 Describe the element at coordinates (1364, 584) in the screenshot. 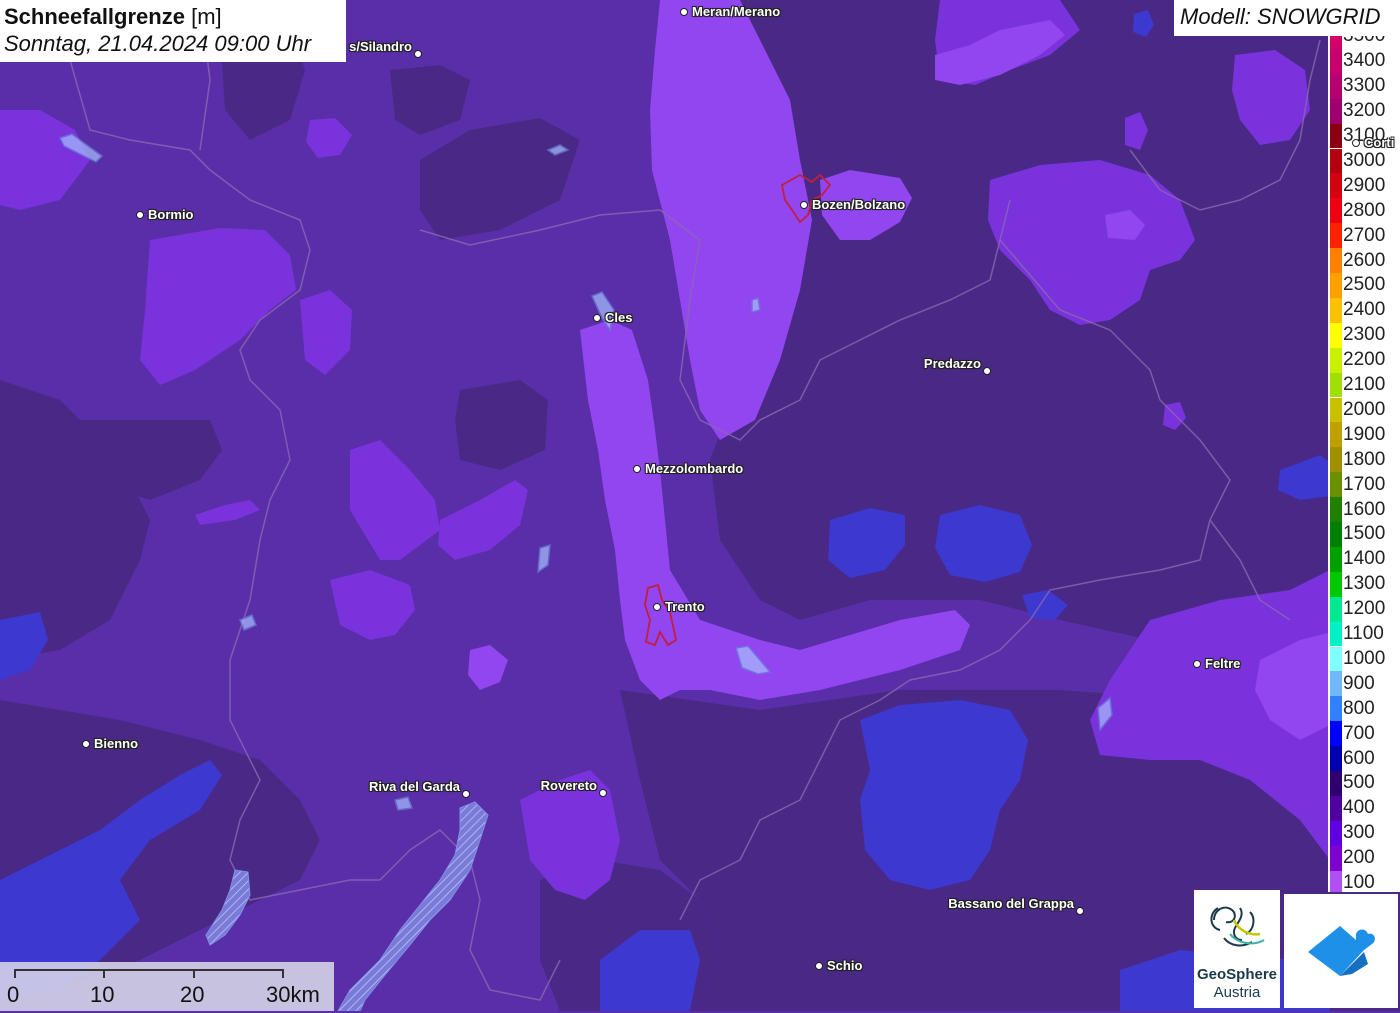

I see `legend-item: 1300` at that location.